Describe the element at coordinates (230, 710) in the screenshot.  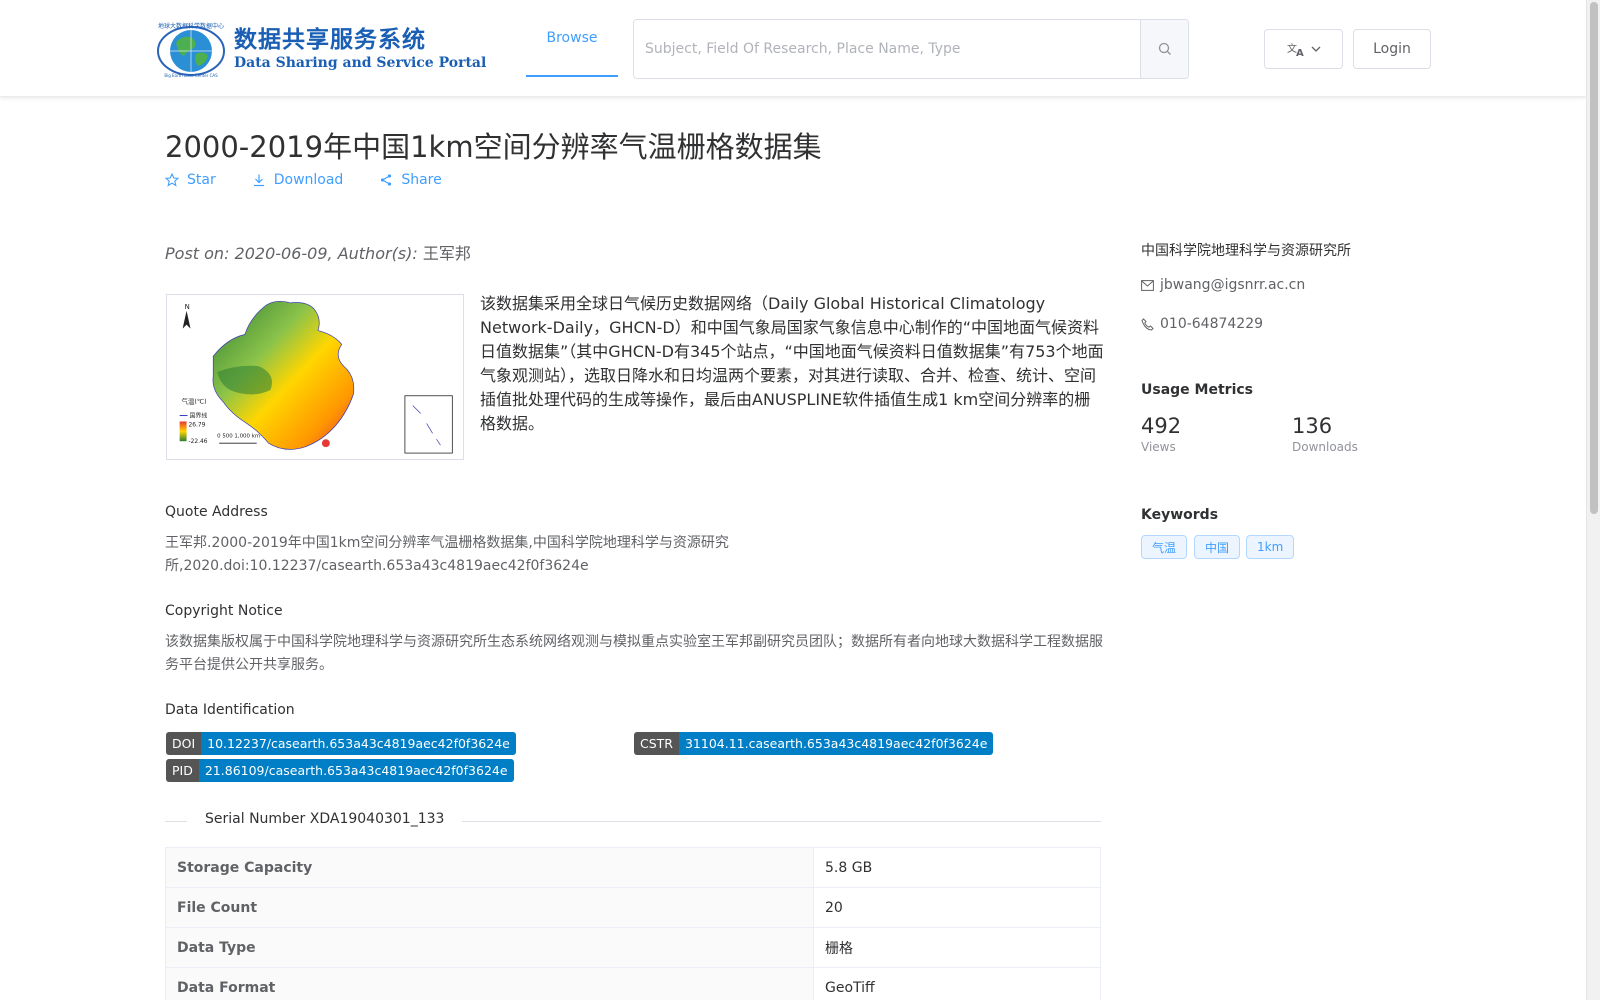
I see `data-identification-label: Data Identification` at that location.